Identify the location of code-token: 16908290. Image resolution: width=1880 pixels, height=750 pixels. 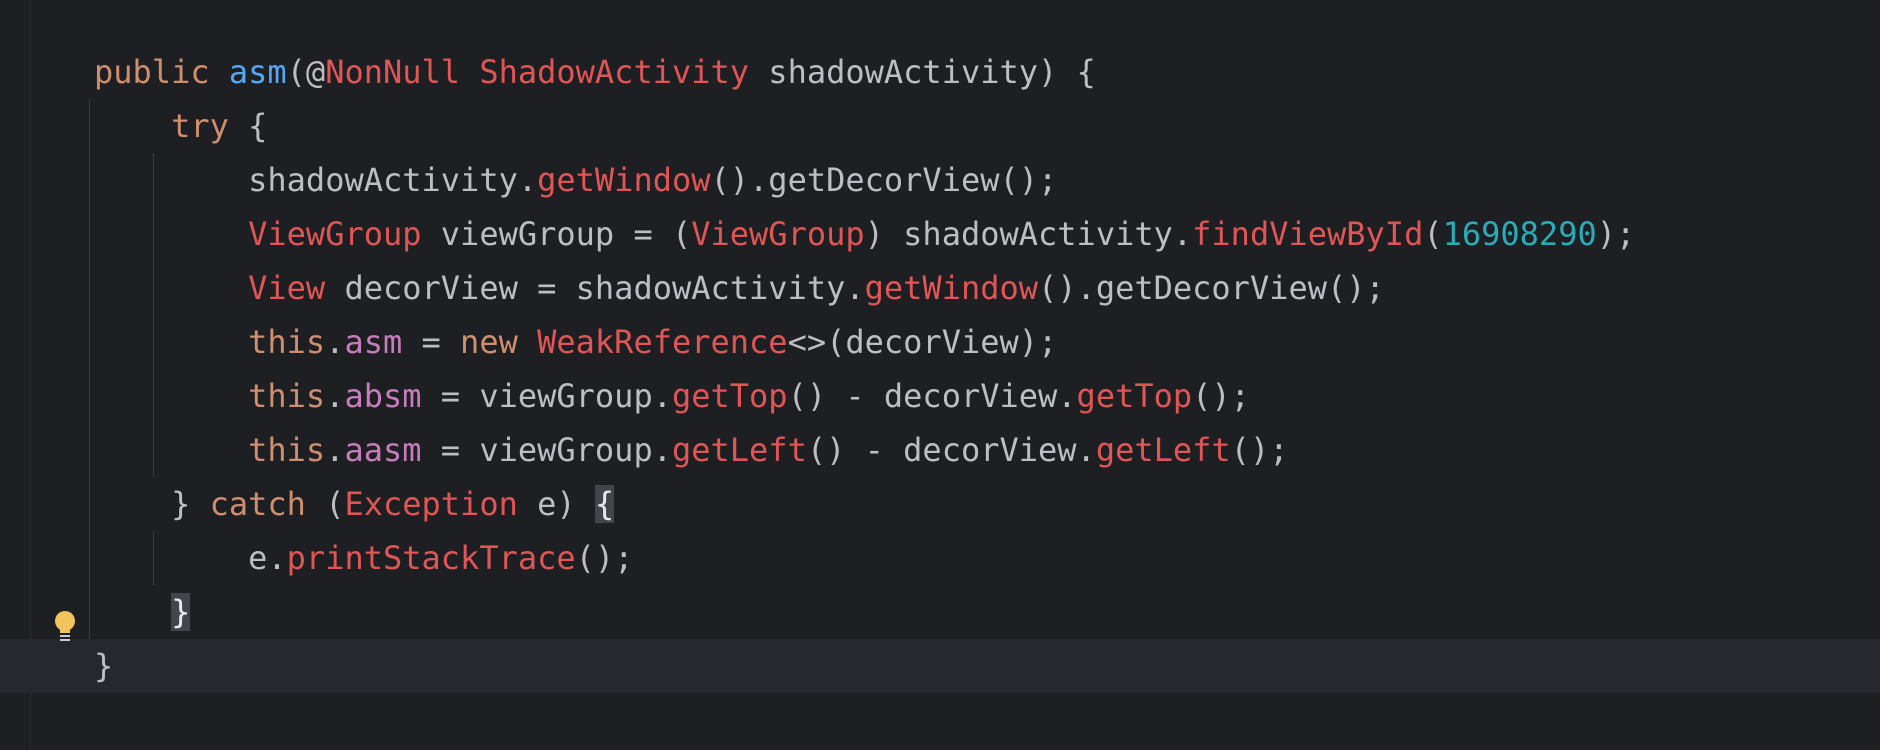
(1519, 234).